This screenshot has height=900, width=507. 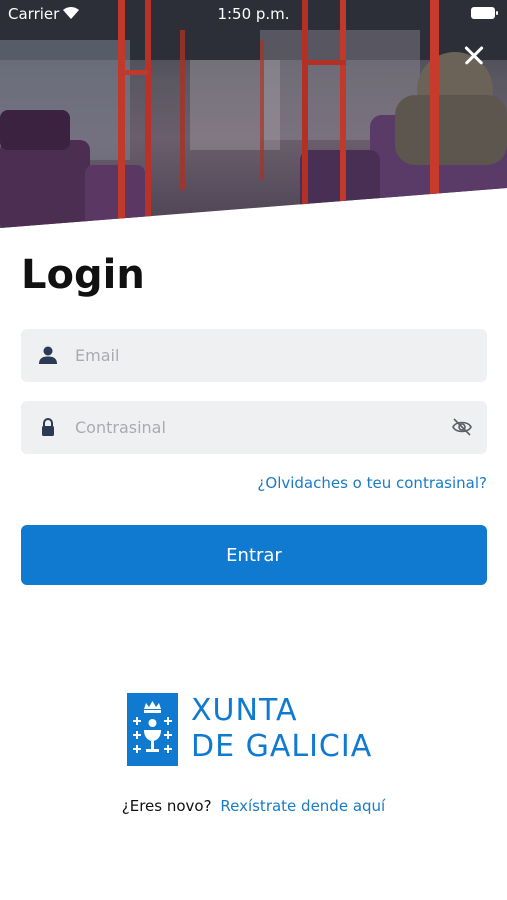 What do you see at coordinates (152, 729) in the screenshot?
I see `galicia-emblem-icon` at bounding box center [152, 729].